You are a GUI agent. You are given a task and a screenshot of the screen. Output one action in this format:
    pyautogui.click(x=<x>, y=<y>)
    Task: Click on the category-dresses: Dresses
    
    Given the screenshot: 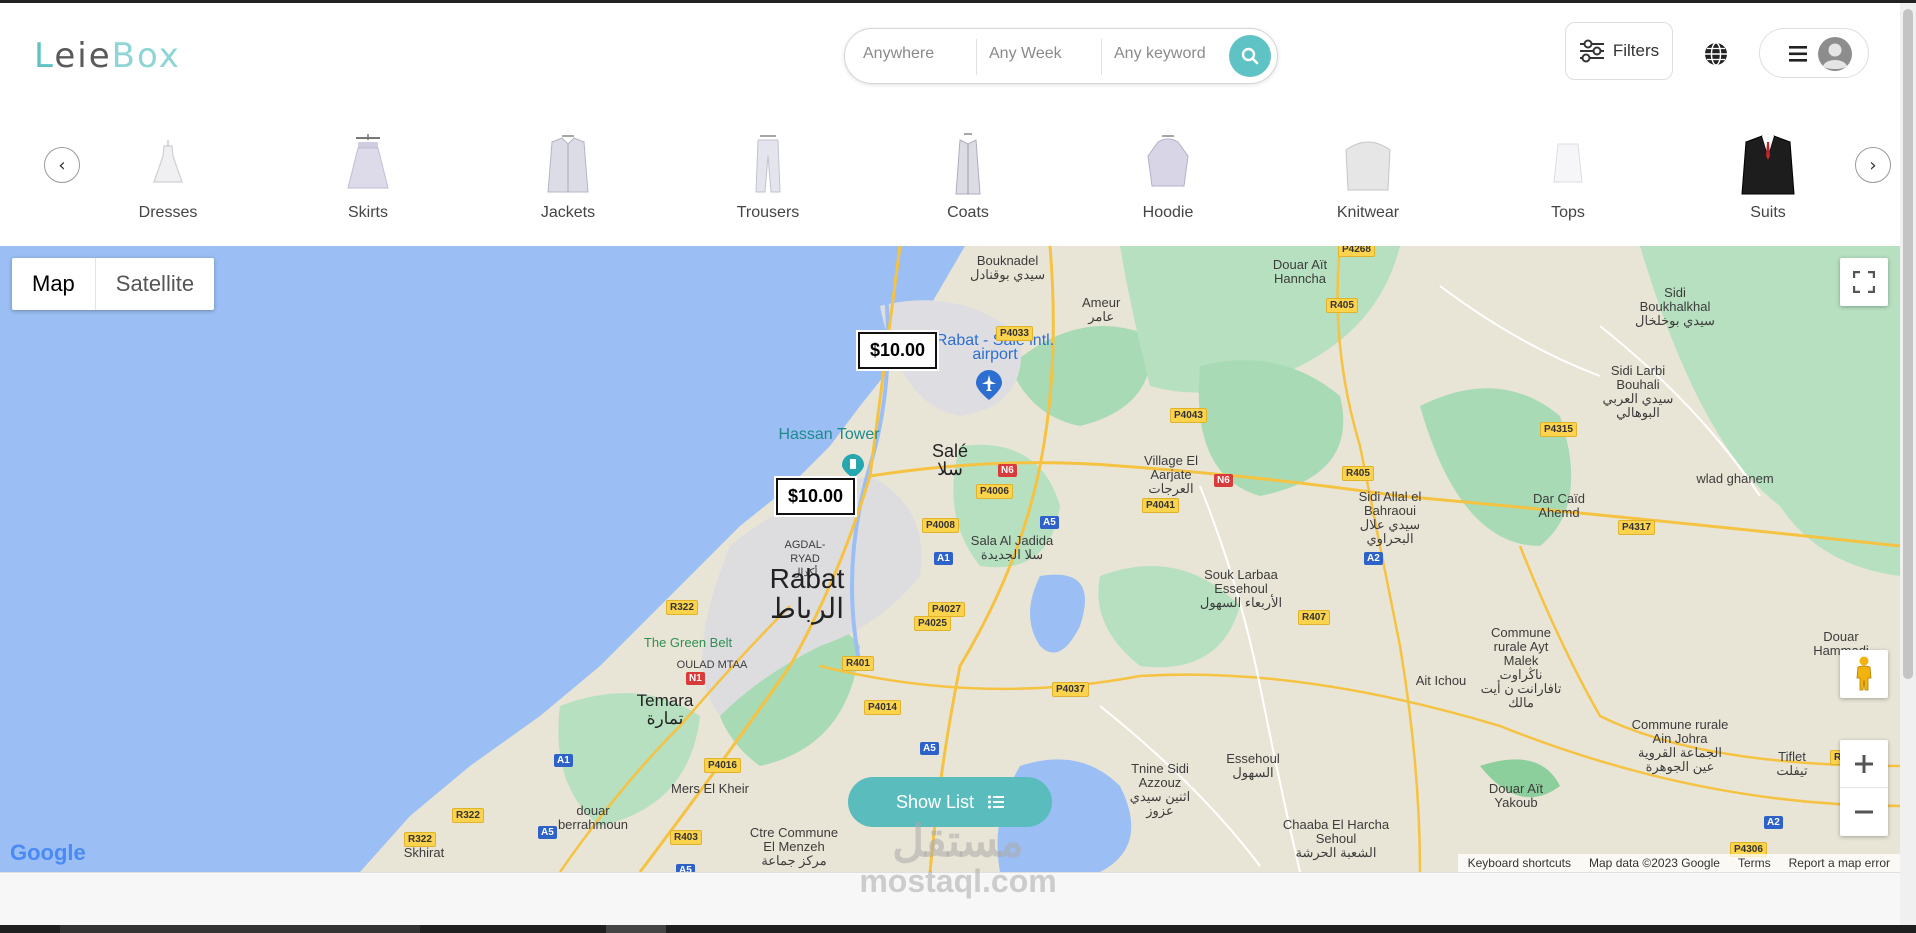 What is the action you would take?
    pyautogui.click(x=168, y=177)
    